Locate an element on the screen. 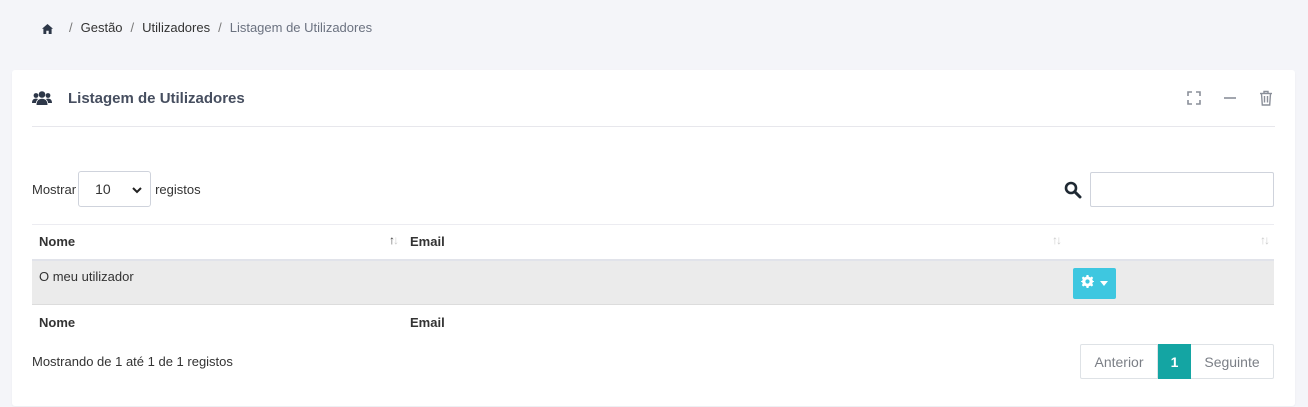  footer-column-actions is located at coordinates (1170, 321).